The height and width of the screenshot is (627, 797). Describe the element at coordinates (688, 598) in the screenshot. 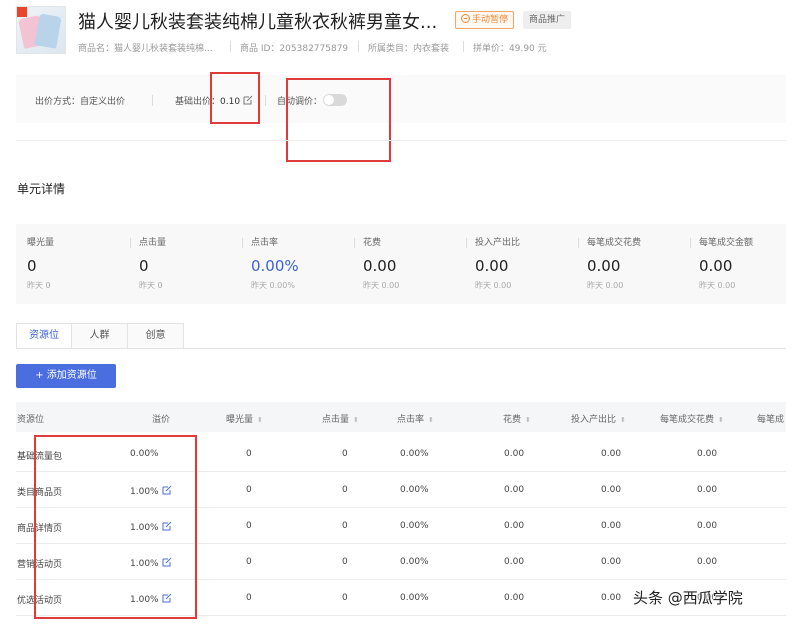

I see `watermark: 头条 @西瓜学院` at that location.